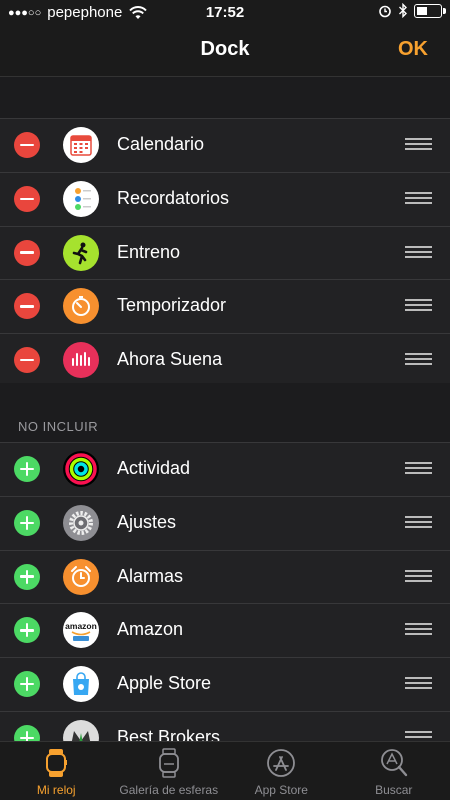 The image size is (450, 800). What do you see at coordinates (225, 578) in the screenshot?
I see `excluded-row-alarmas: Alarmas` at bounding box center [225, 578].